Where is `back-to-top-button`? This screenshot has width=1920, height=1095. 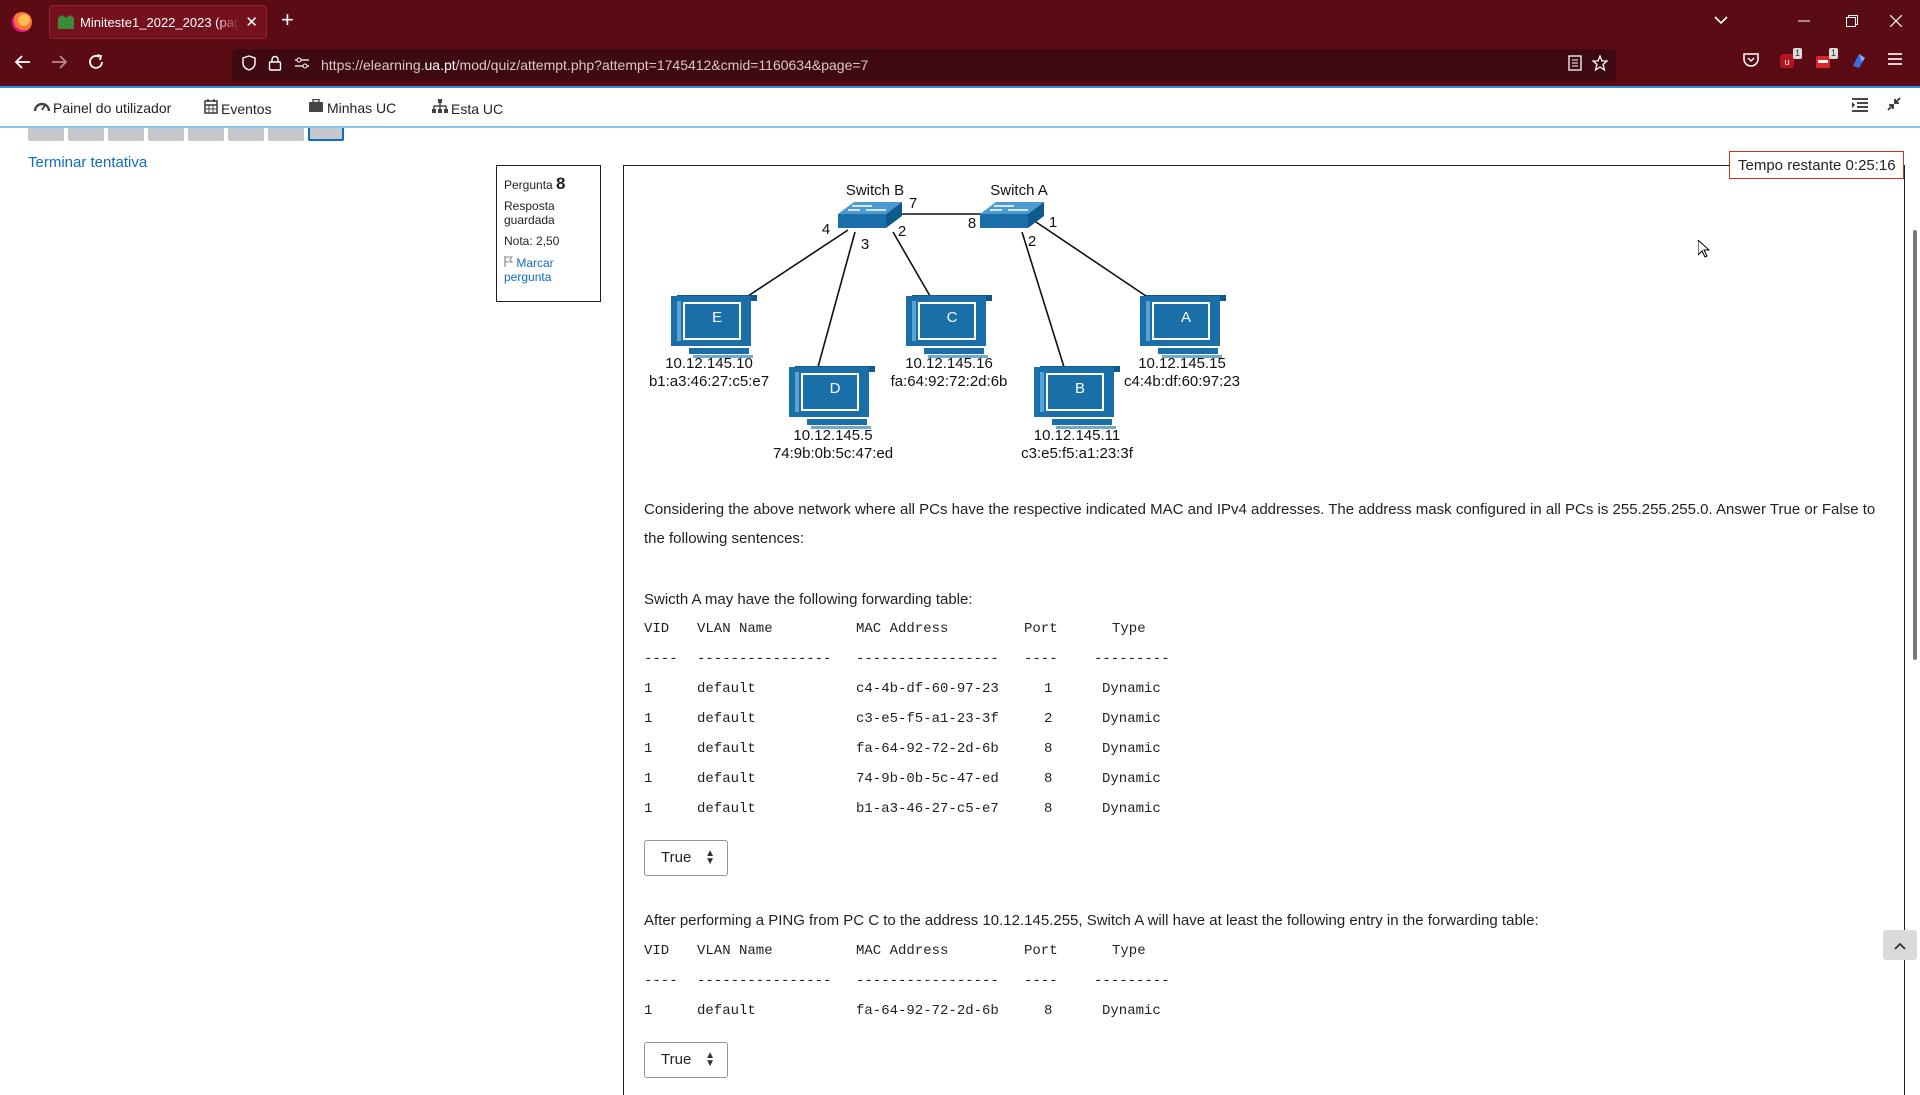
back-to-top-button is located at coordinates (1900, 945).